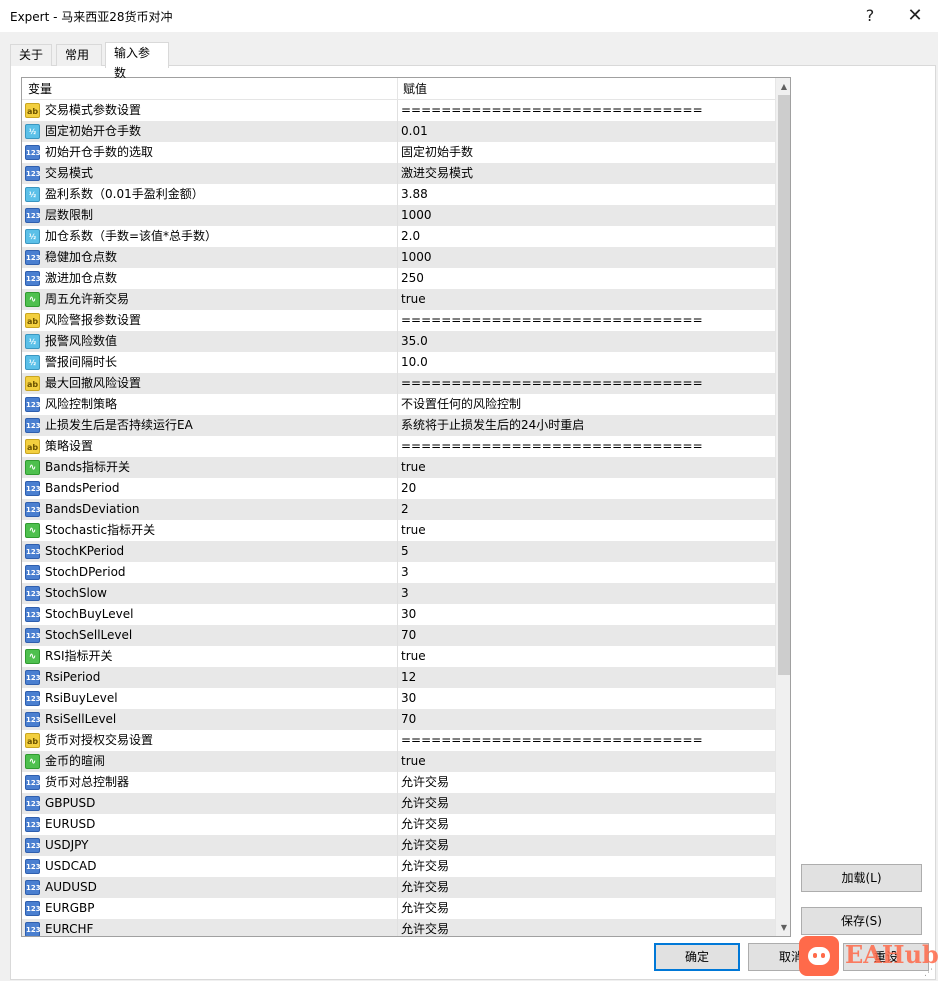 The image size is (938, 981). What do you see at coordinates (398, 173) in the screenshot?
I see `table-row: 123 交易模式 激进交易模式` at bounding box center [398, 173].